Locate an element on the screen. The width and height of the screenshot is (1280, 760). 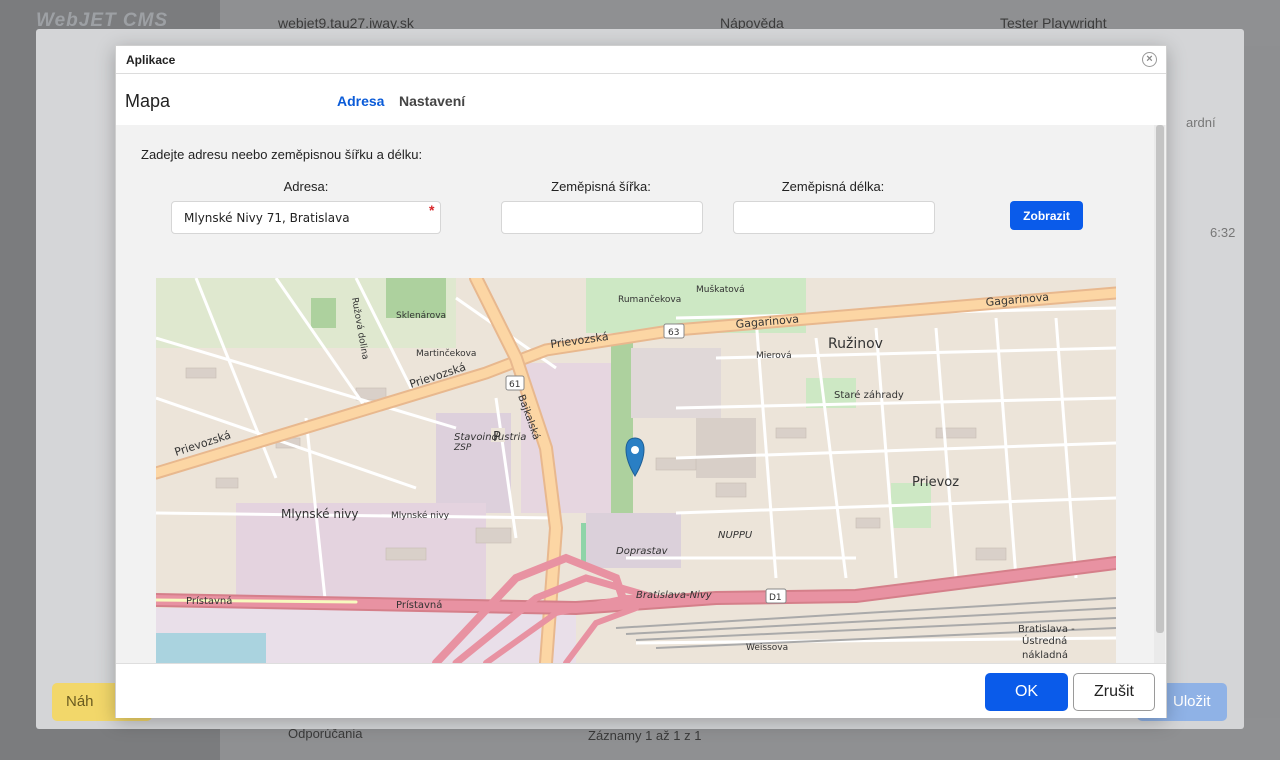
close-icon: × is located at coordinates (1149, 59).